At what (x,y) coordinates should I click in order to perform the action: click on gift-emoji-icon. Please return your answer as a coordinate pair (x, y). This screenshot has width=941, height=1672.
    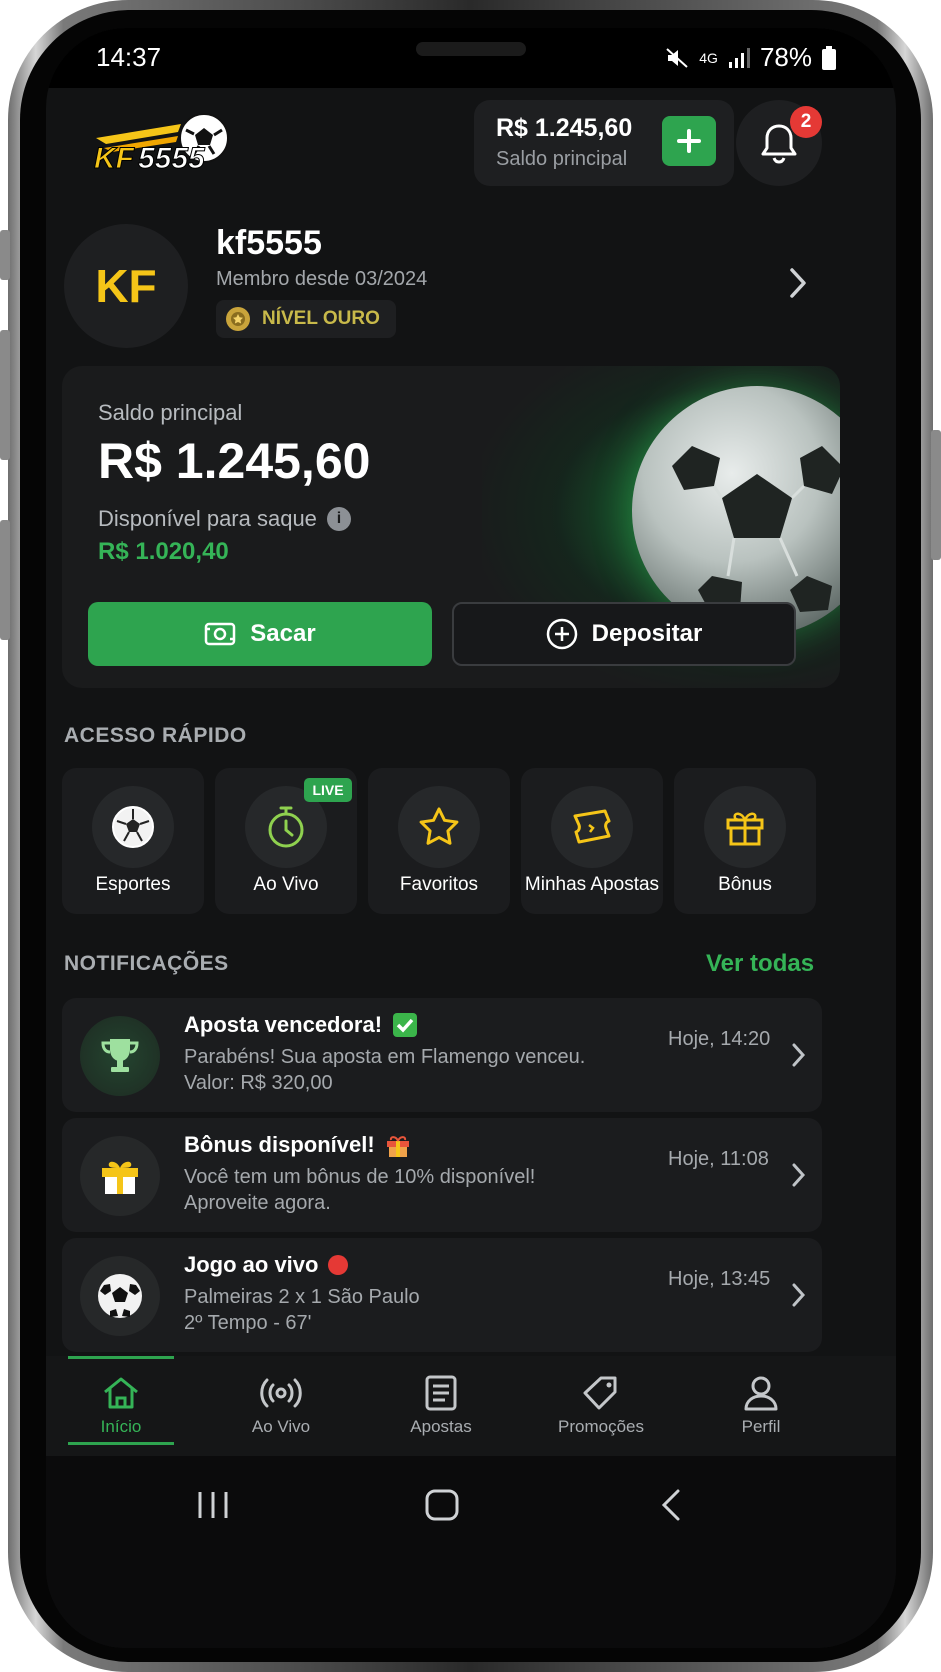
    Looking at the image, I should click on (397, 1146).